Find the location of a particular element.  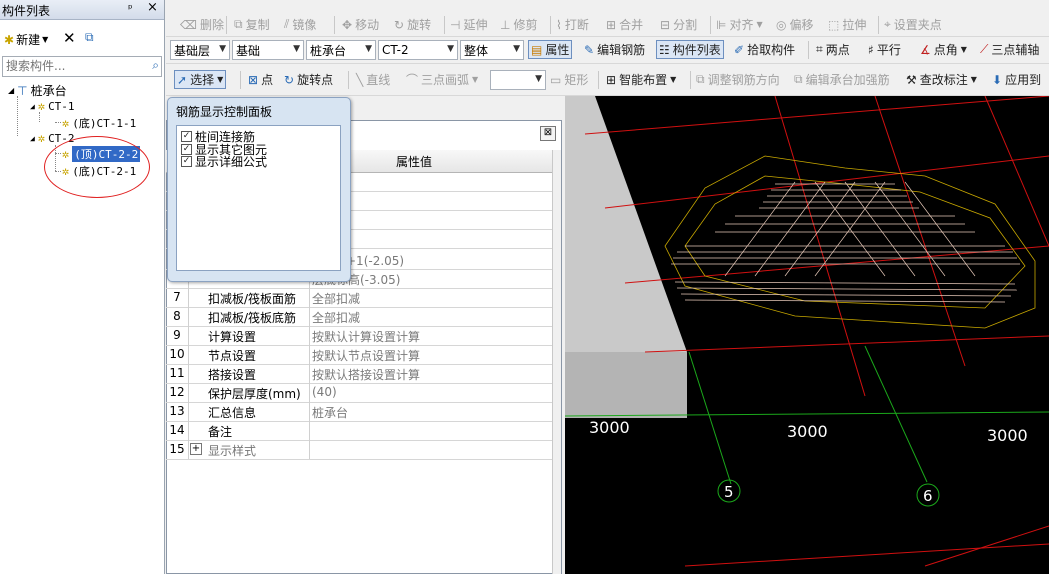

rotate-button: ↻ 旋转 is located at coordinates (412, 24).